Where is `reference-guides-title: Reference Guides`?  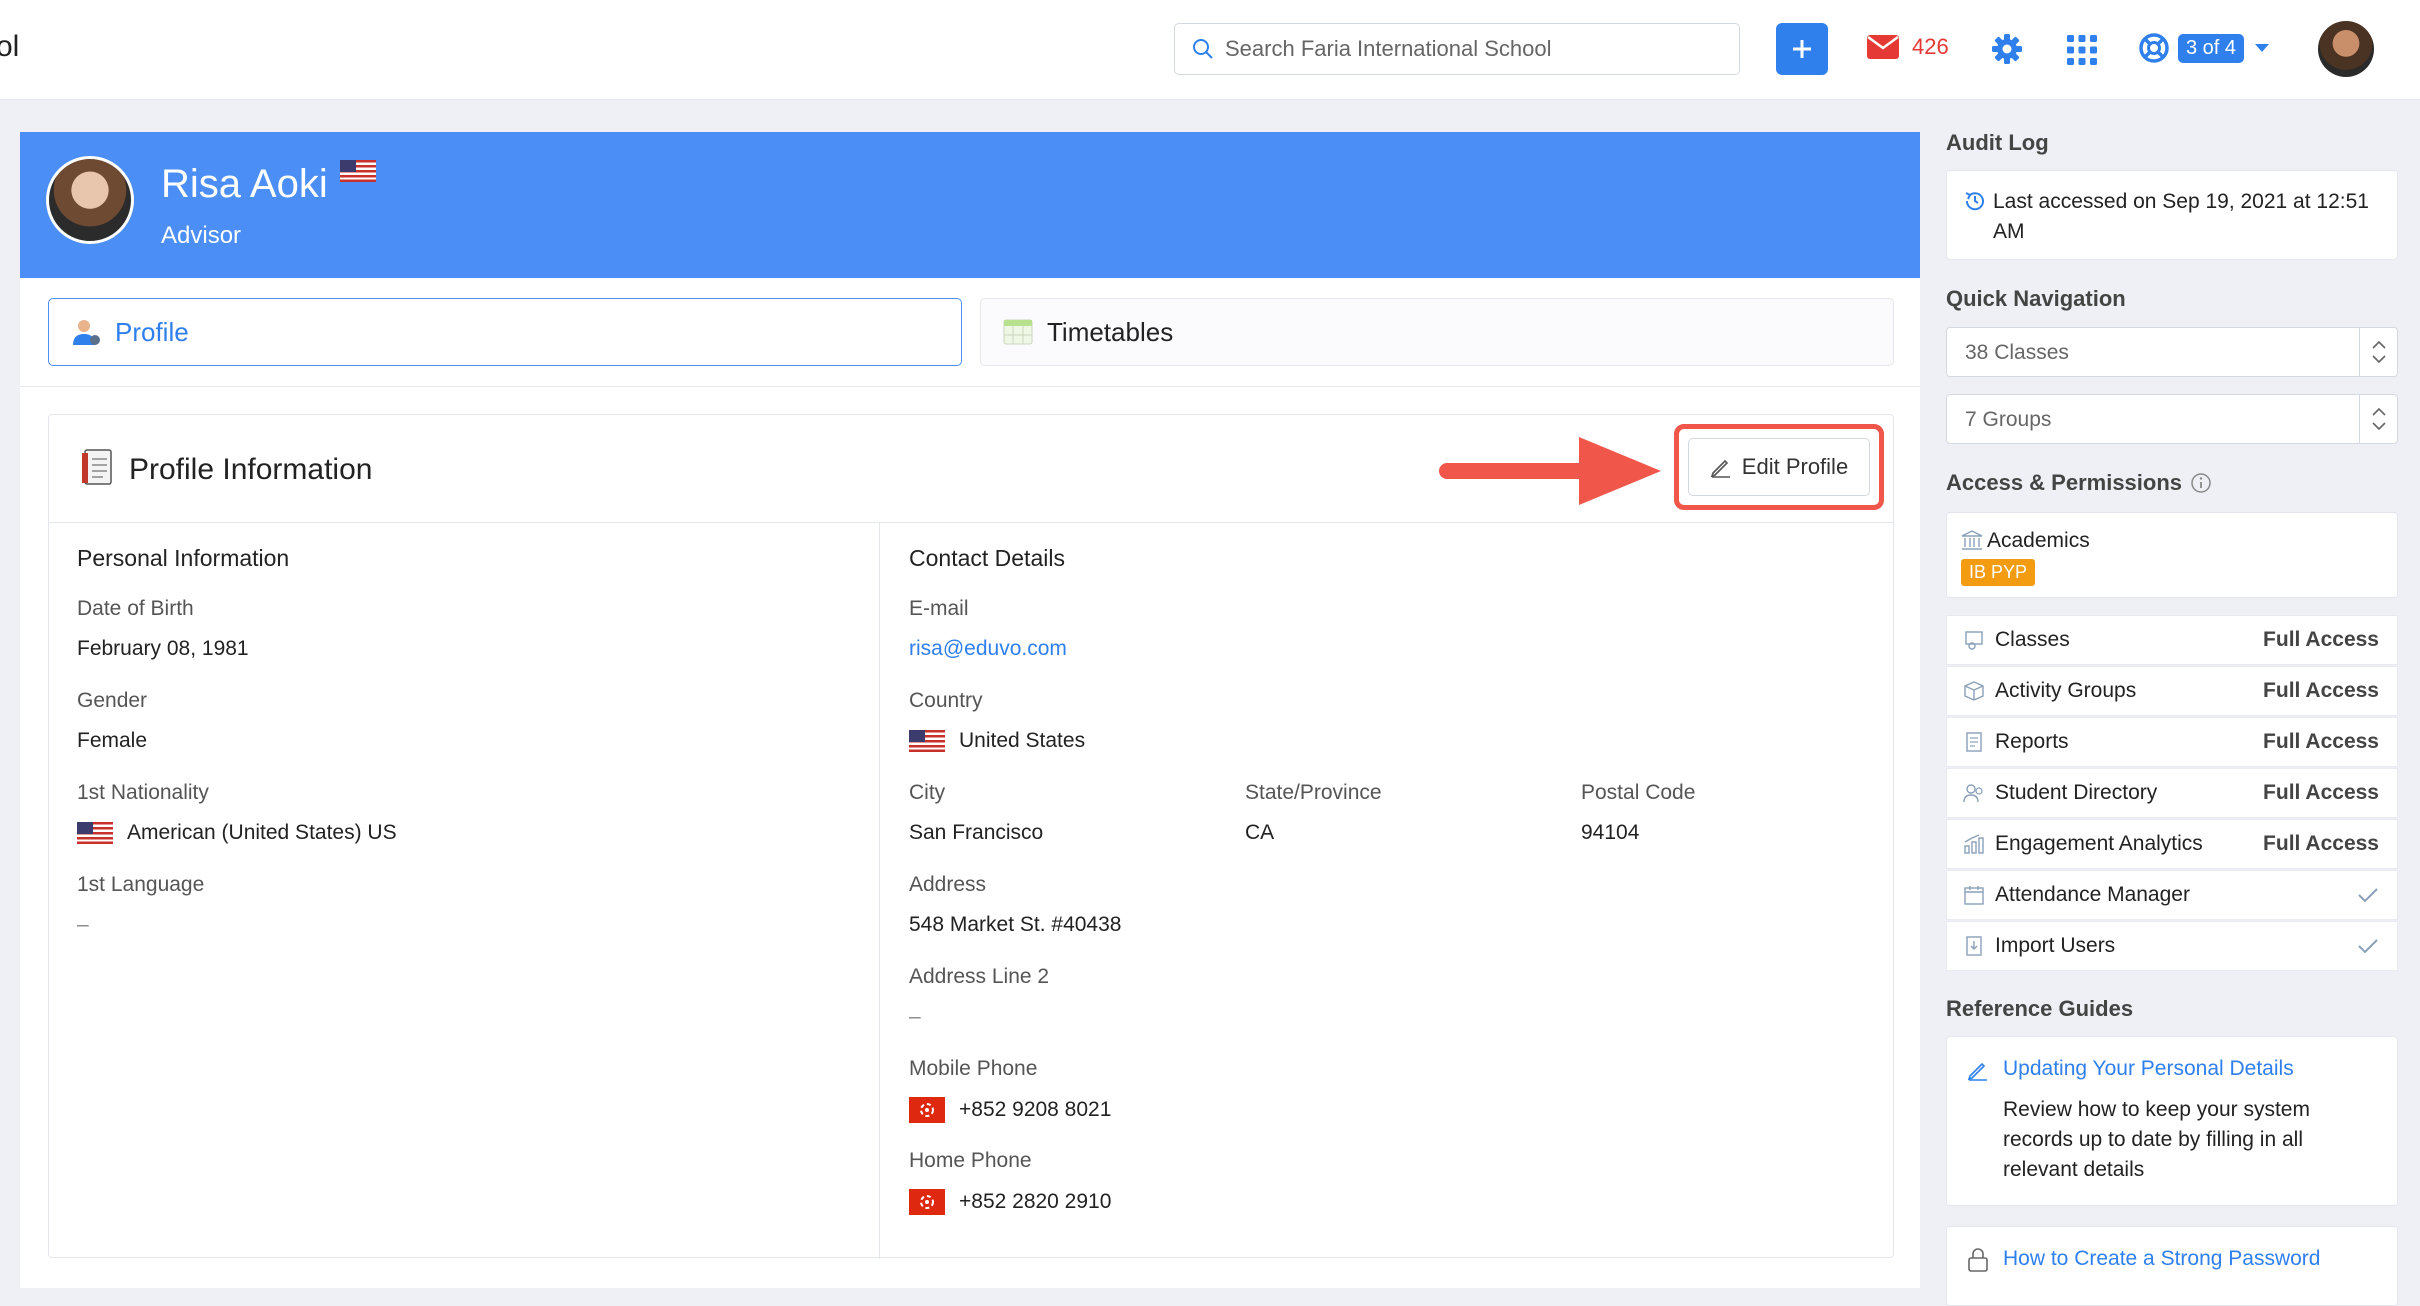
reference-guides-title: Reference Guides is located at coordinates (2040, 1008).